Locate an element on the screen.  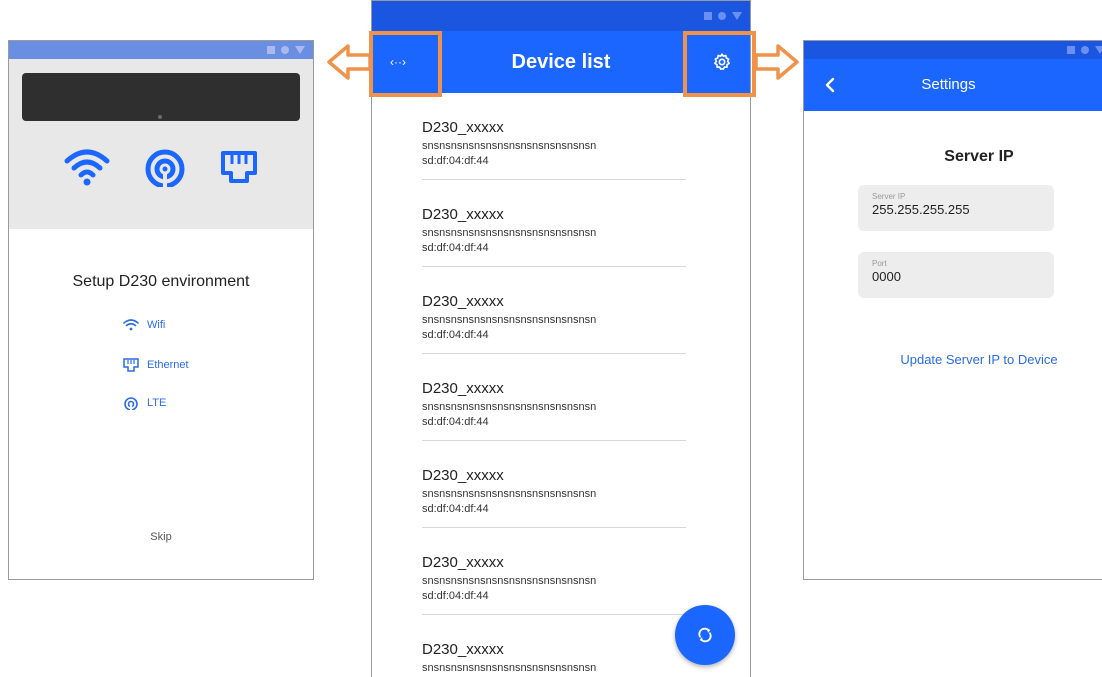
port-input: 0000 is located at coordinates (963, 276).